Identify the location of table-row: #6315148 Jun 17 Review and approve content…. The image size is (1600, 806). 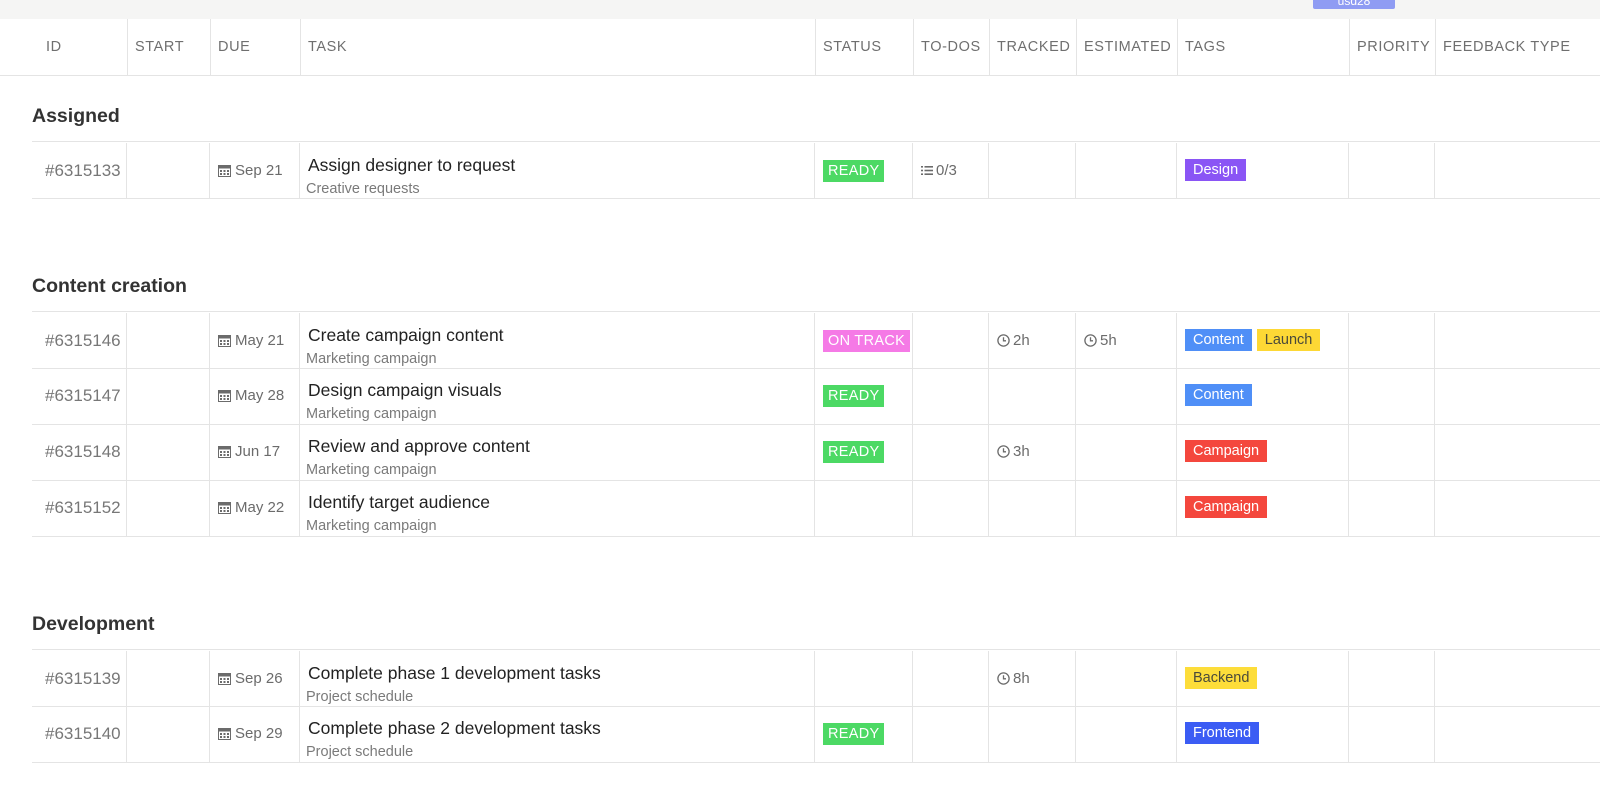
(816, 452).